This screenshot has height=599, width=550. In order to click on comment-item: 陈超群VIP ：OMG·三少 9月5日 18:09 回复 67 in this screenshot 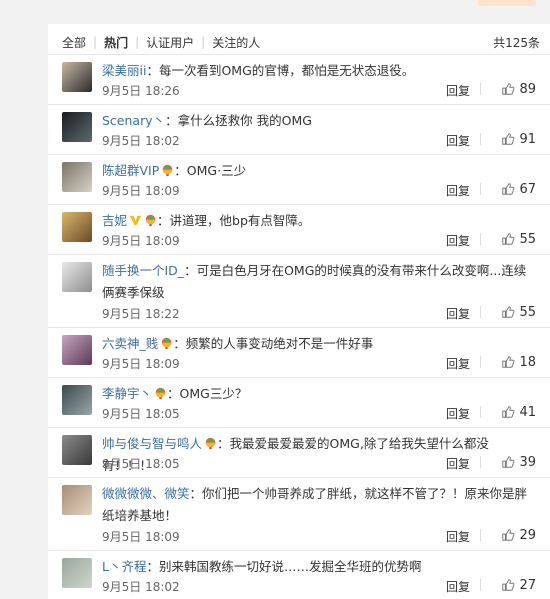, I will do `click(299, 179)`.